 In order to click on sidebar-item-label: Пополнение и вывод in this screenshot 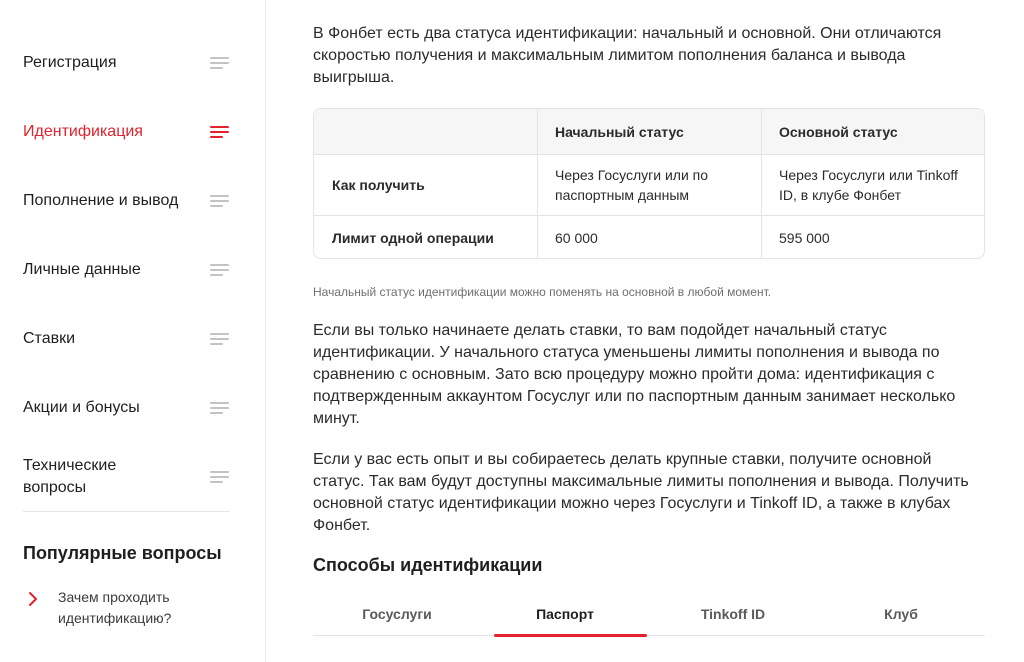, I will do `click(101, 200)`.